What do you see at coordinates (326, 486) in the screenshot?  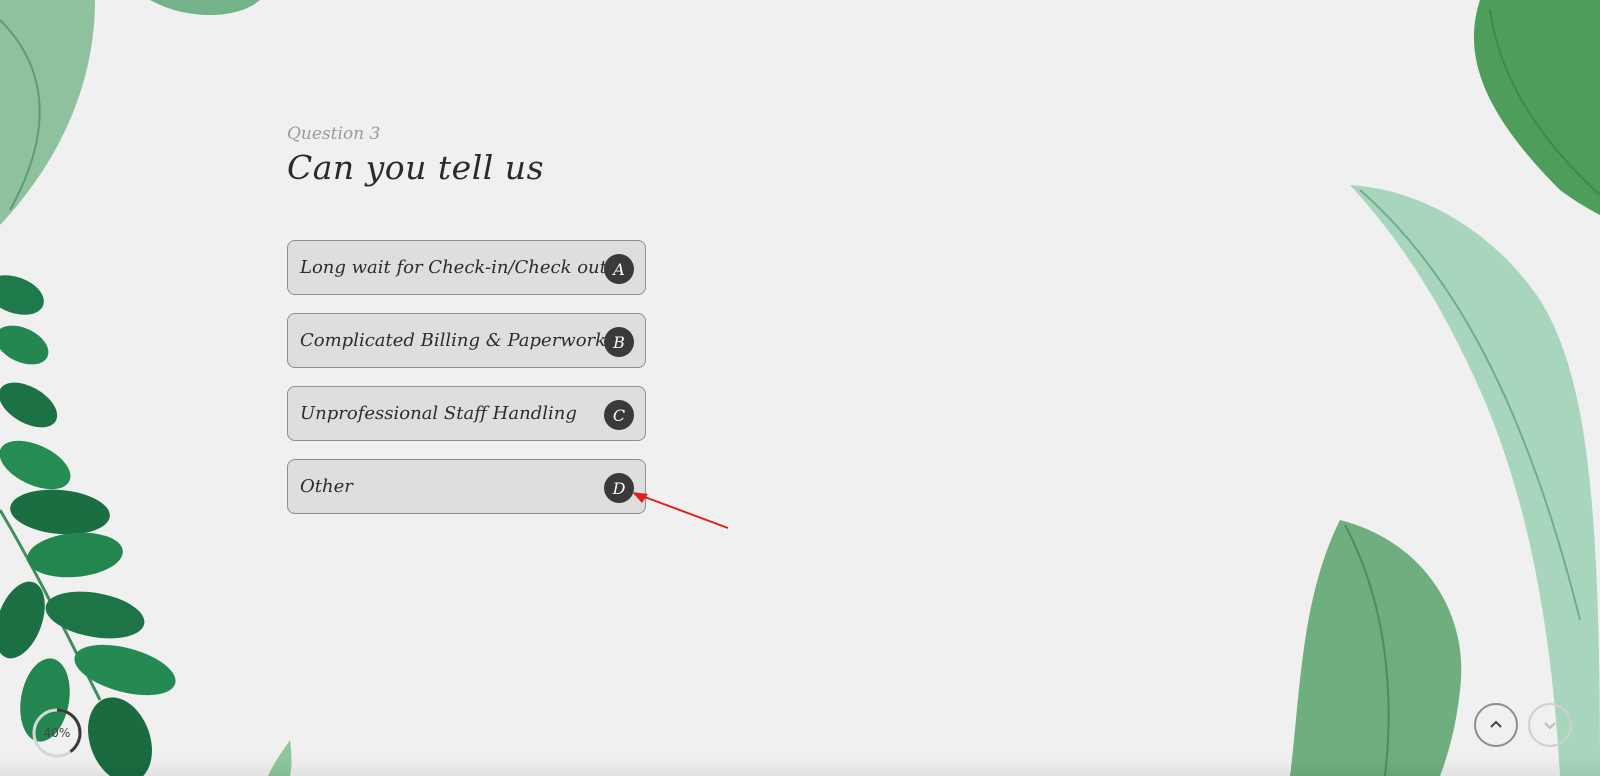 I see `option-label: Other` at bounding box center [326, 486].